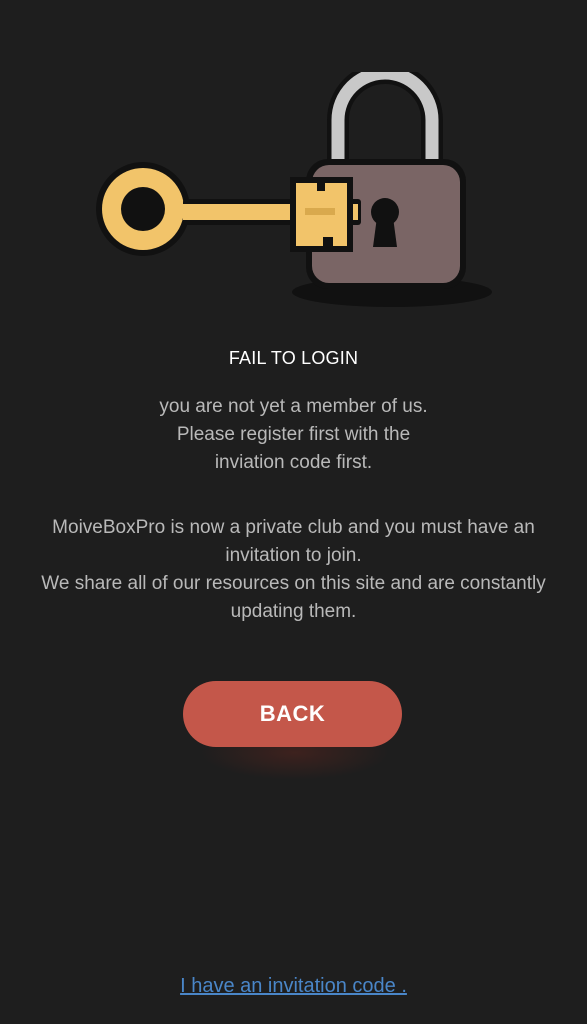  I want to click on invitation-code-link: I have an invitation code ., so click(293, 986).